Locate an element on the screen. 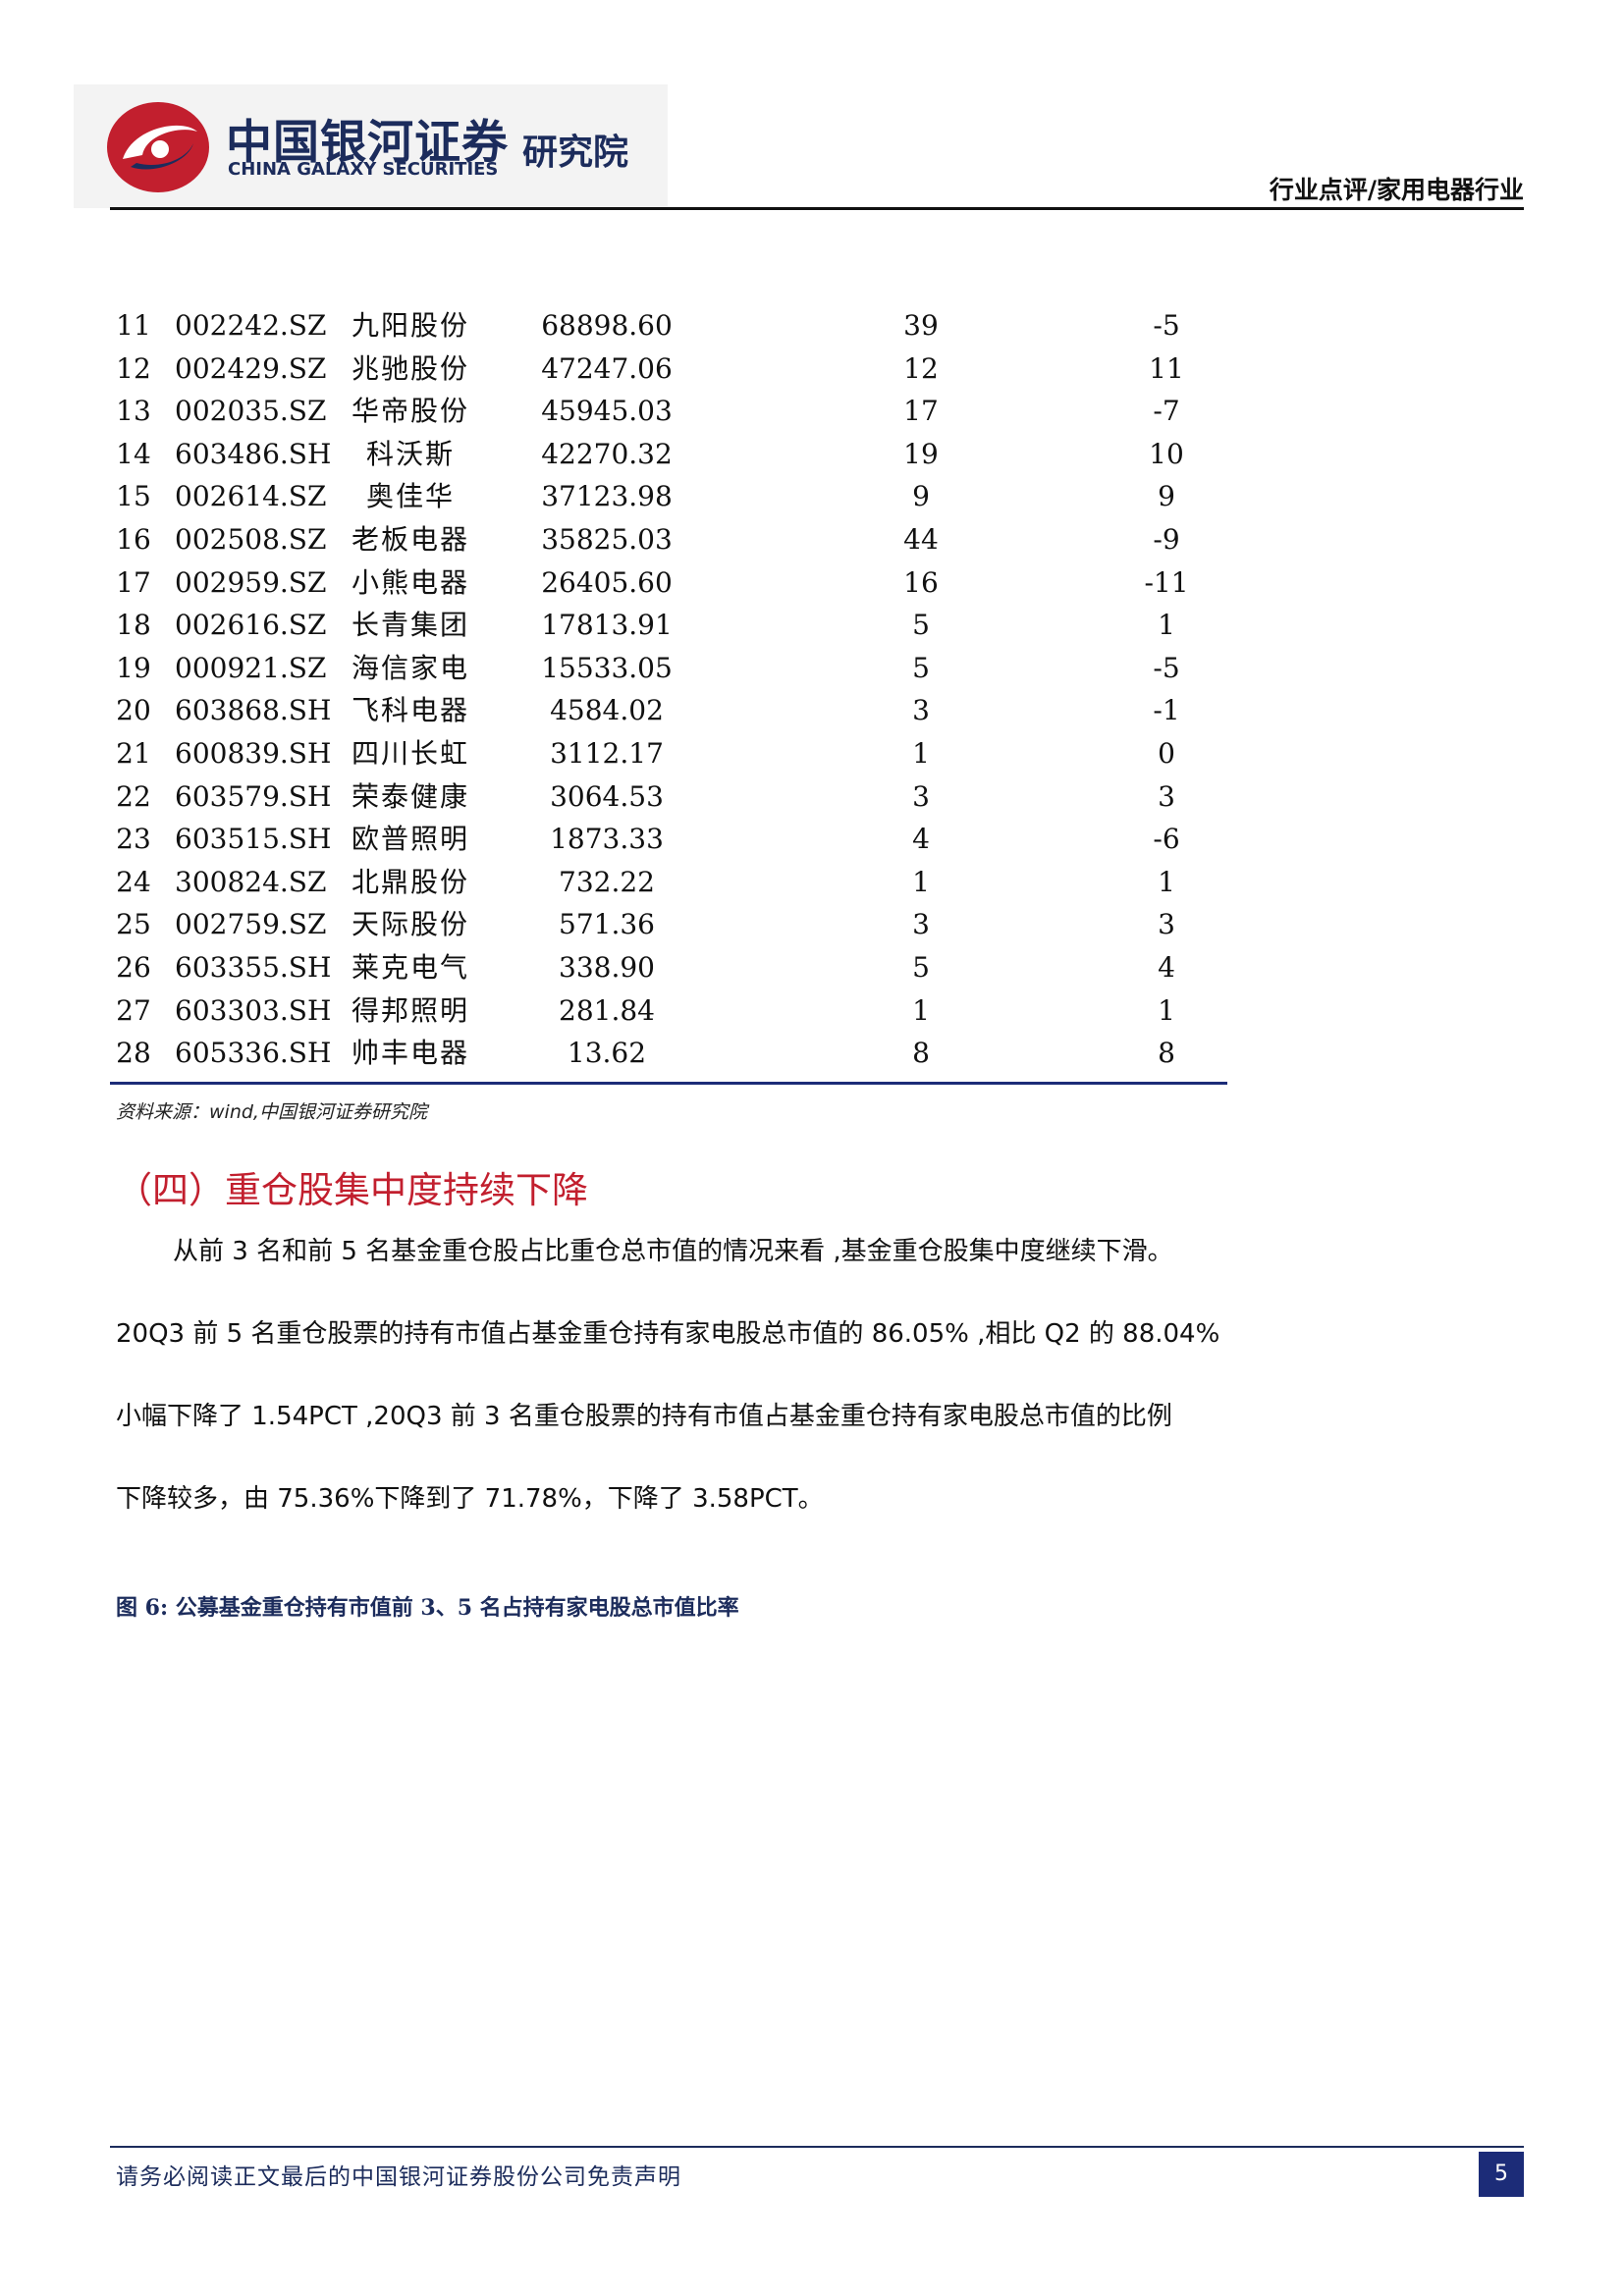 The image size is (1624, 2296). row-number: 14 is located at coordinates (133, 453).